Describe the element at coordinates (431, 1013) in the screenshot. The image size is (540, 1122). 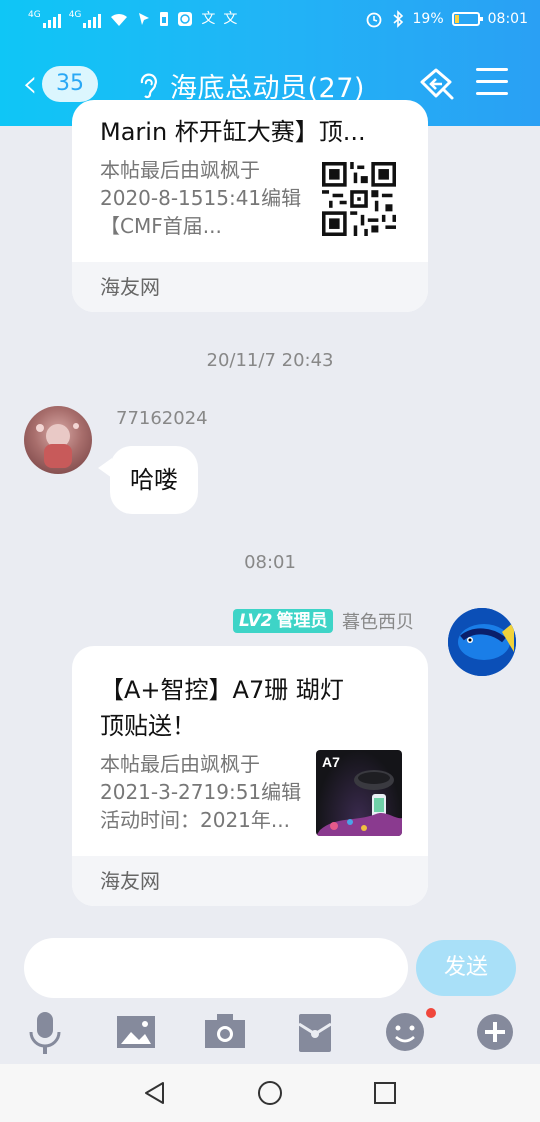
I see `notification-dot` at that location.